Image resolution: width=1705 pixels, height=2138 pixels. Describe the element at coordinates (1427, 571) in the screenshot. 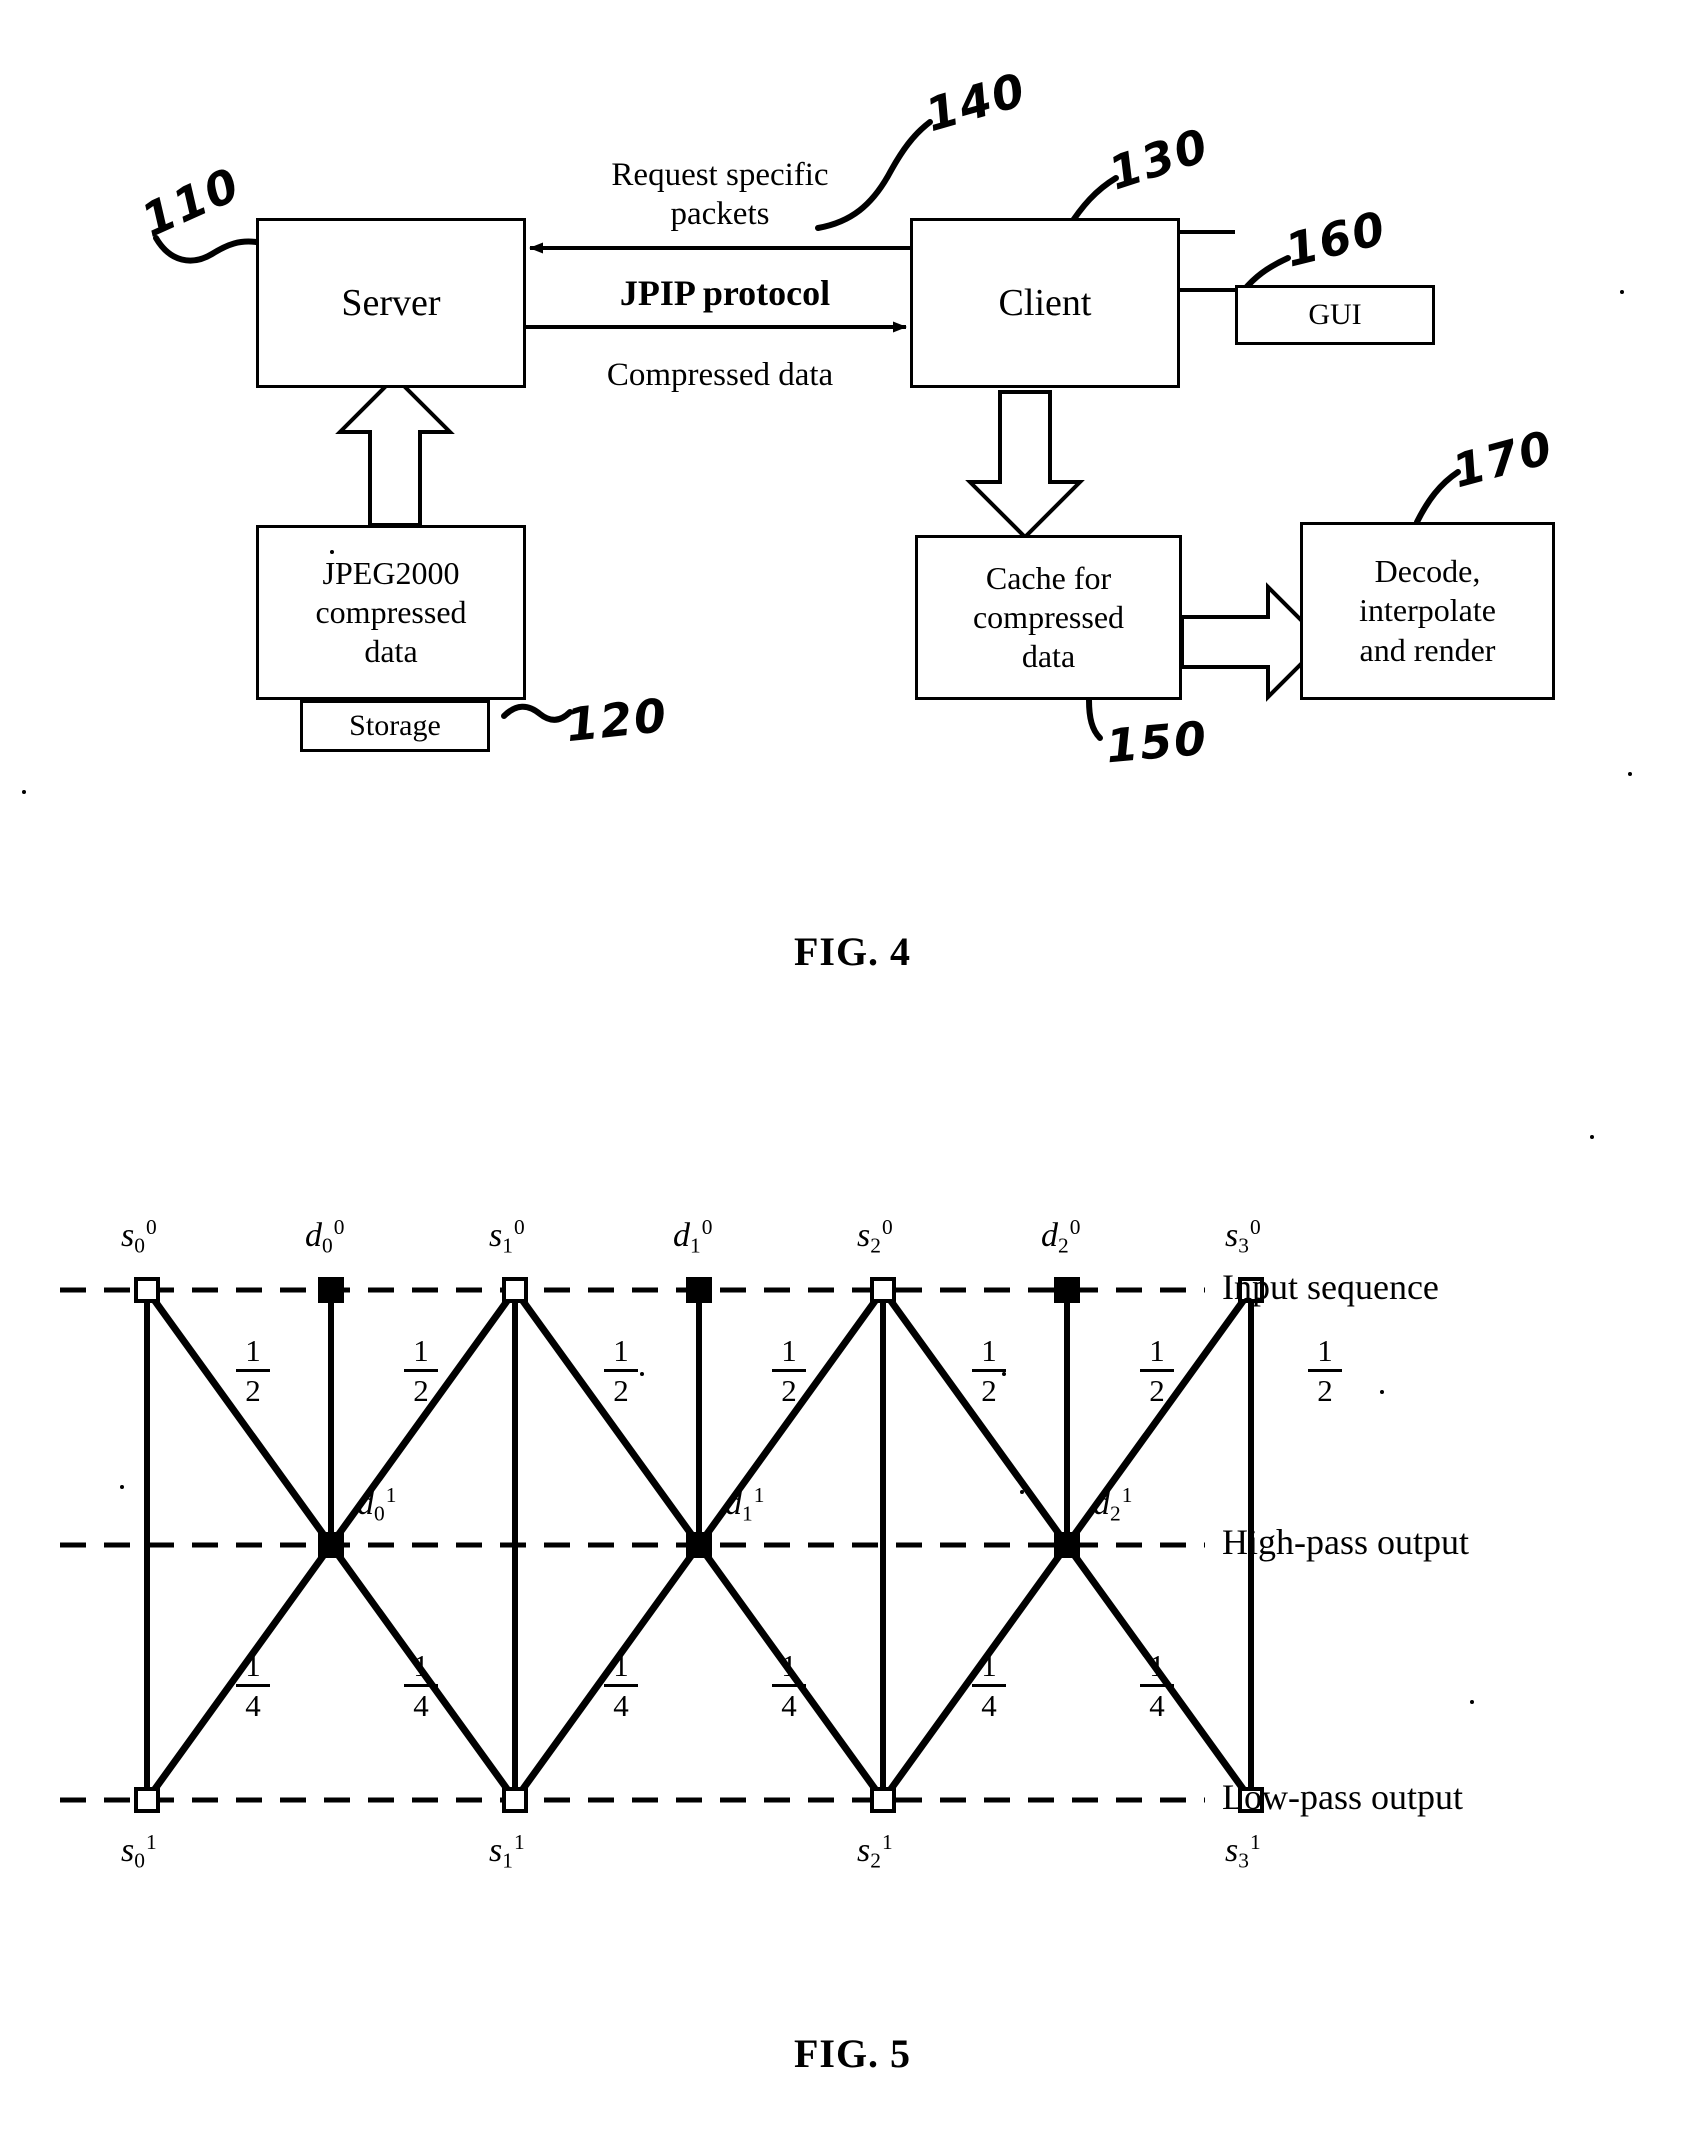

I see `decode-box-line1: Decode,` at that location.